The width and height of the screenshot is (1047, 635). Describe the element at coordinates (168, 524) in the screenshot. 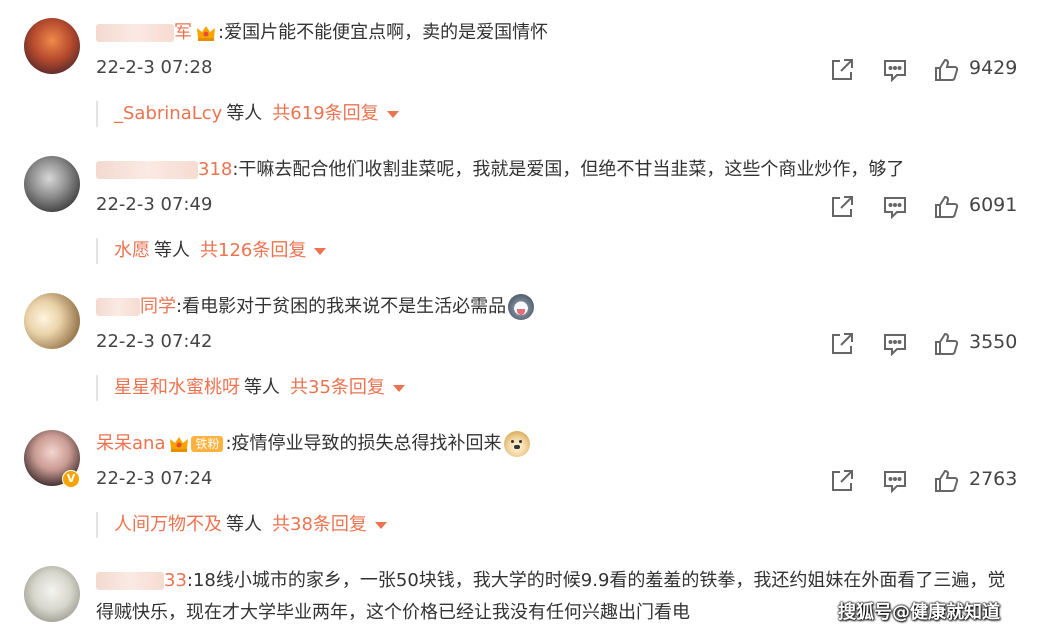

I see `reply-user: 人间万物不及` at that location.